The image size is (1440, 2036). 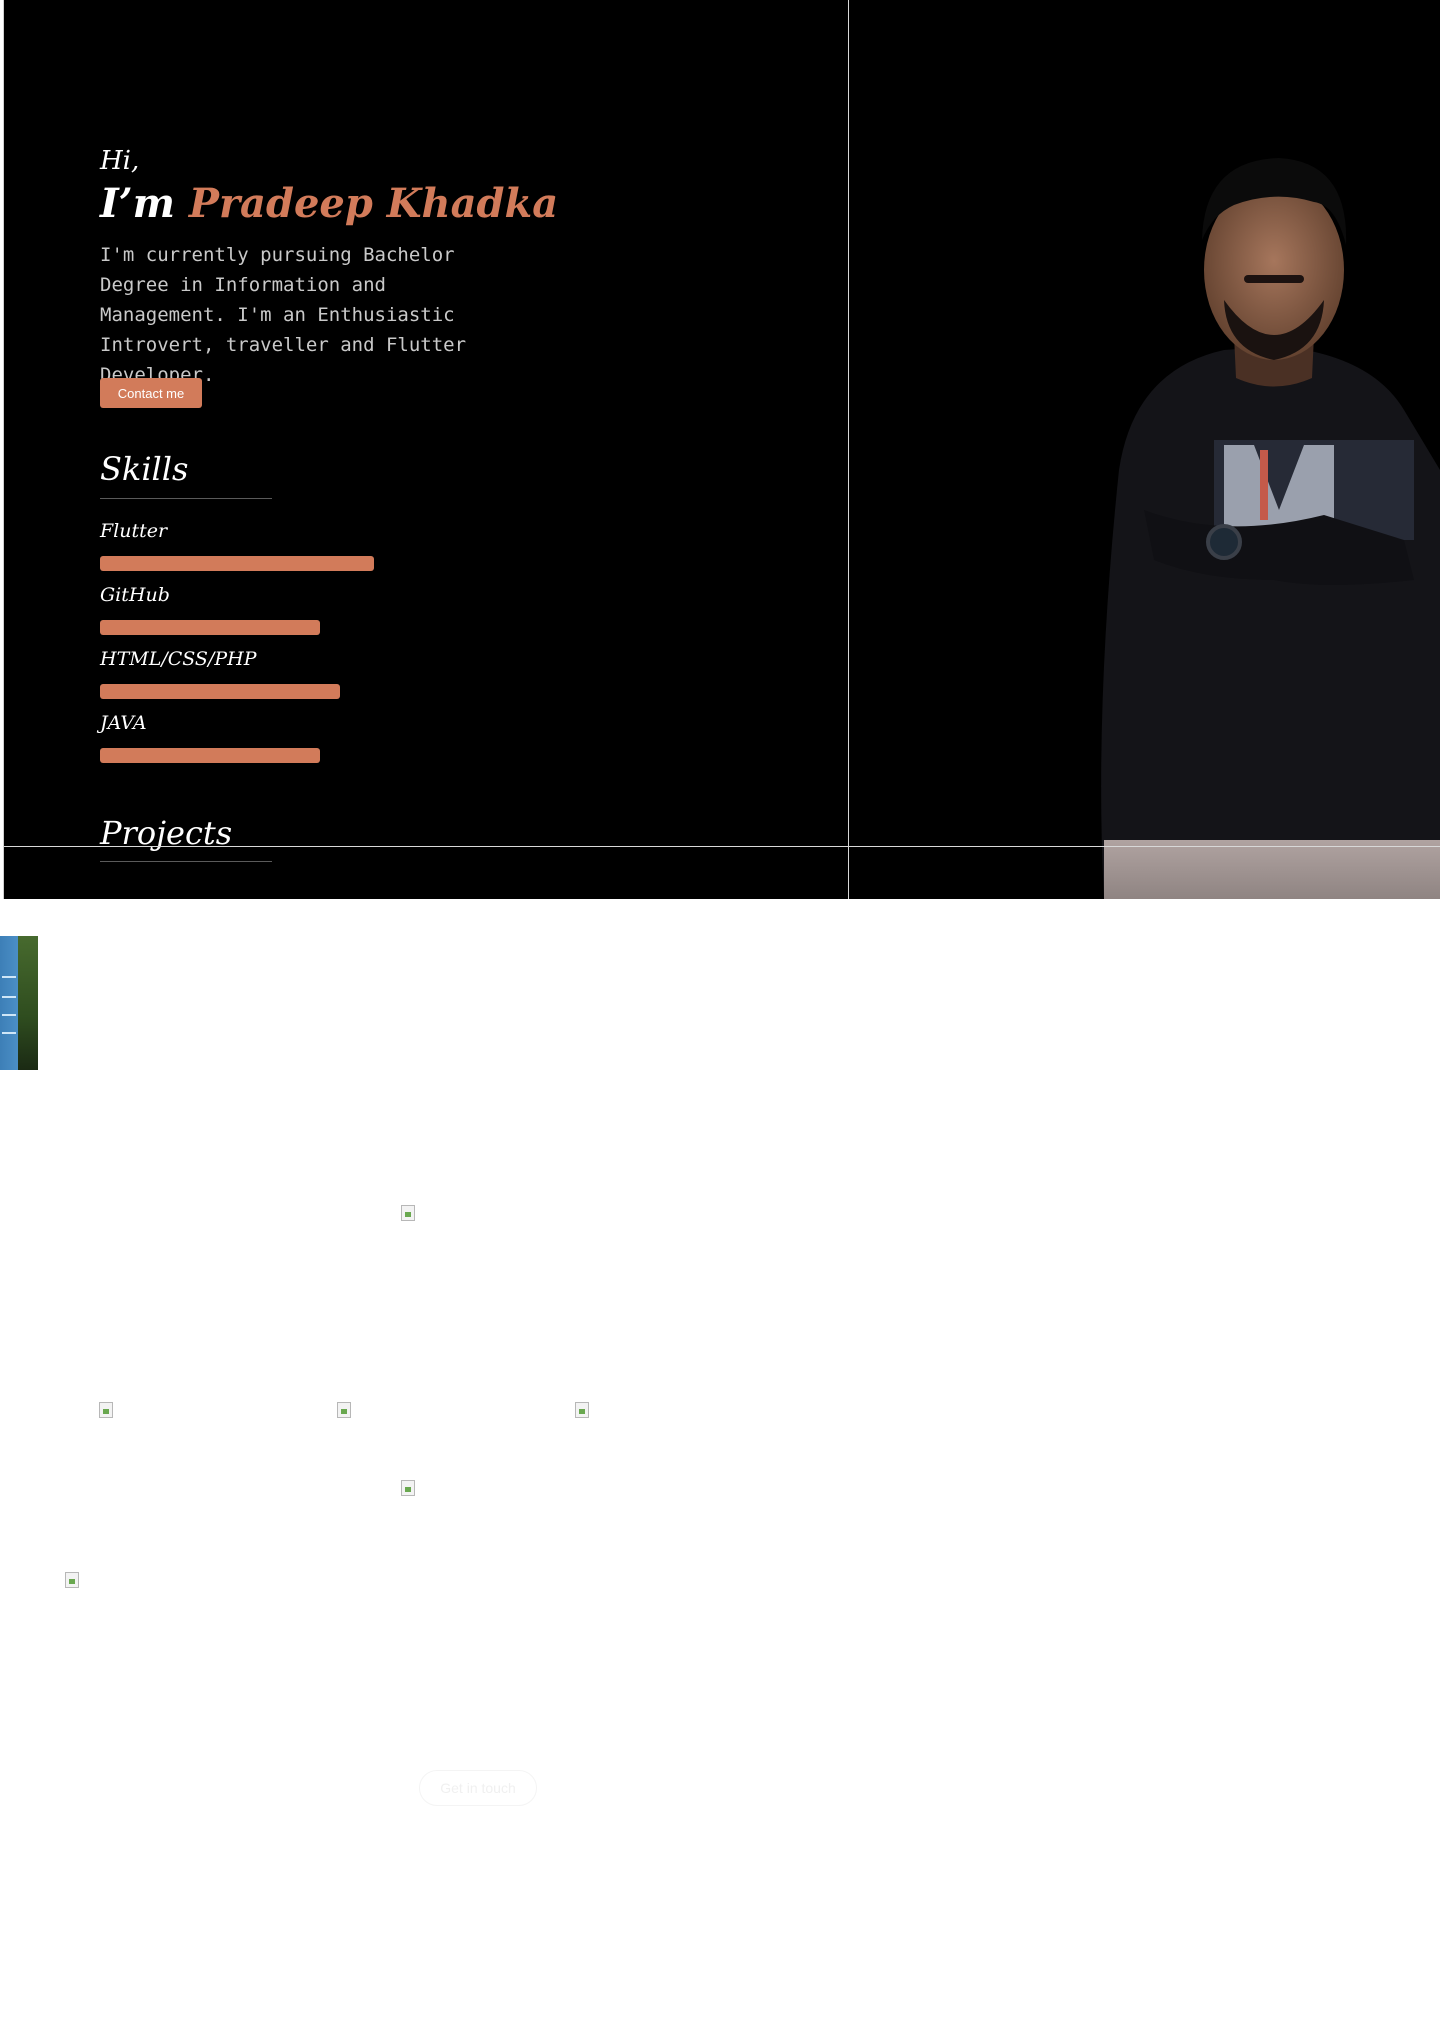 What do you see at coordinates (220, 691) in the screenshot?
I see `skill-bar-html-css-php` at bounding box center [220, 691].